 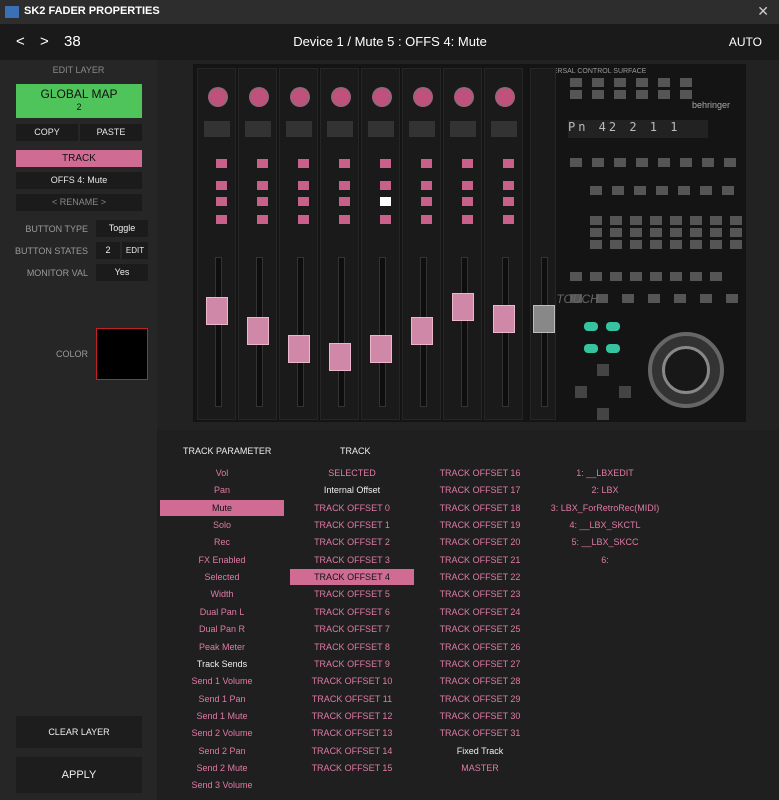 I want to click on track-offset-item: TRACK OFFSET 17, so click(x=480, y=490).